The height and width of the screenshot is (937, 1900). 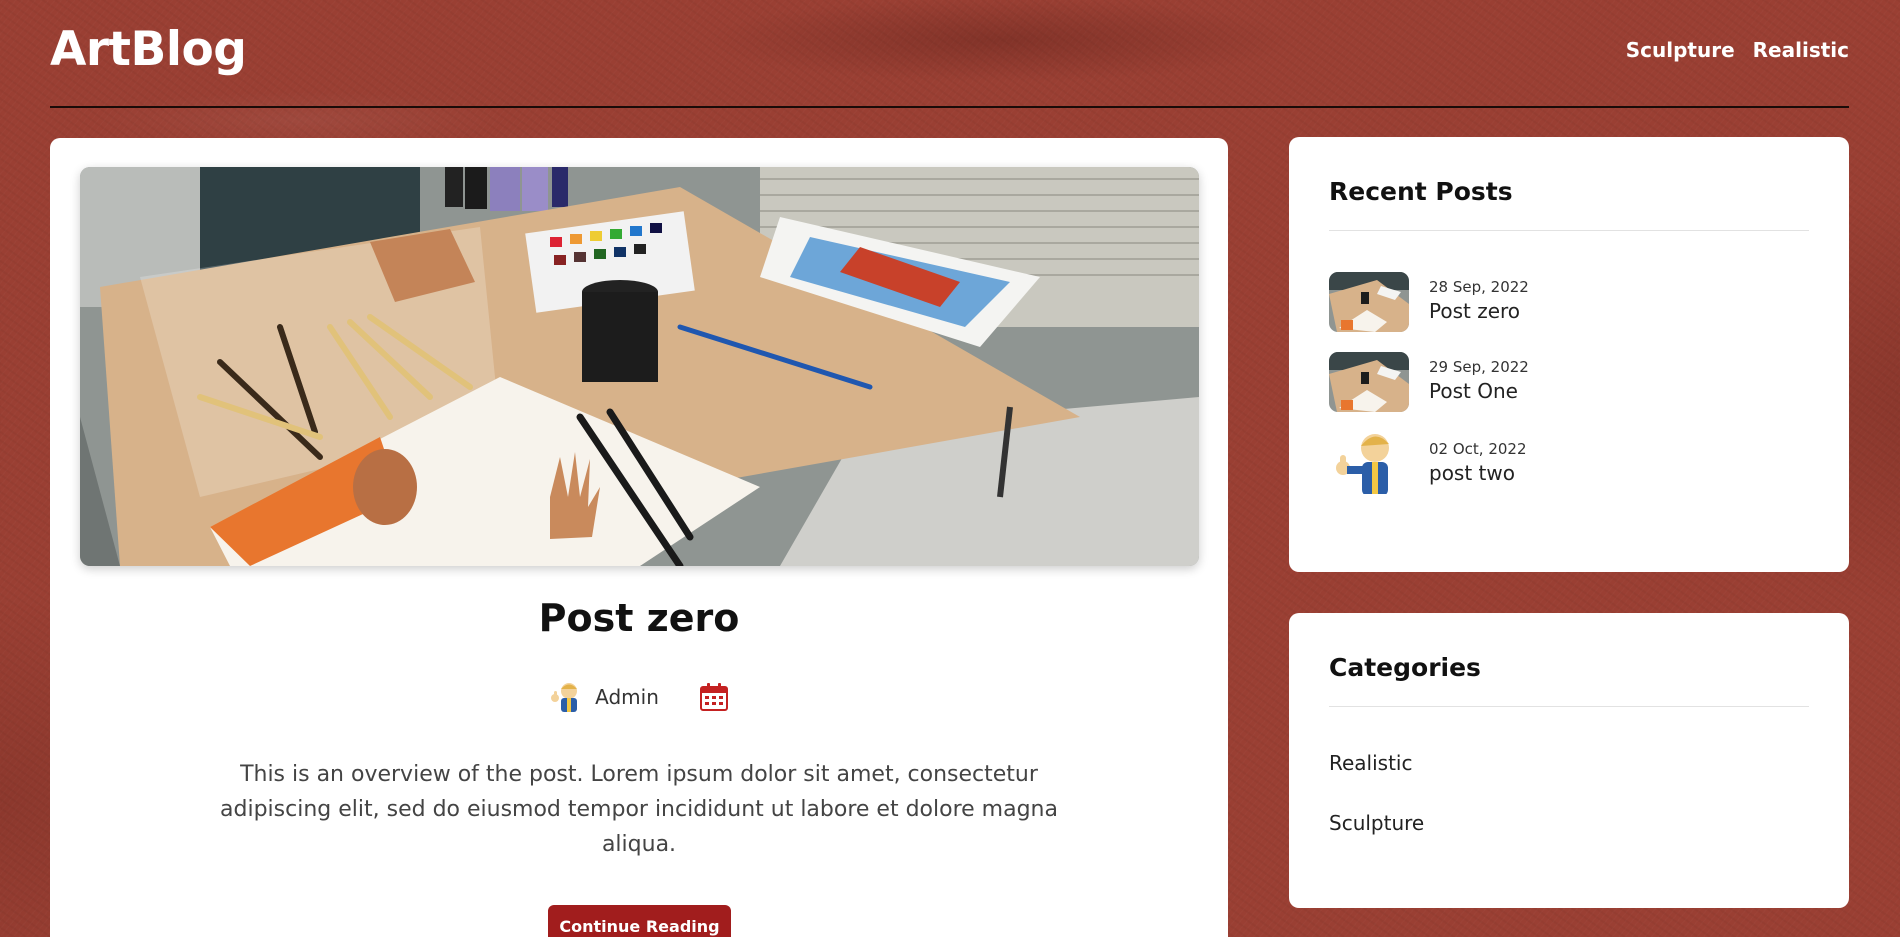 I want to click on recent-post-date: 29 Sep, 2022, so click(x=1479, y=367).